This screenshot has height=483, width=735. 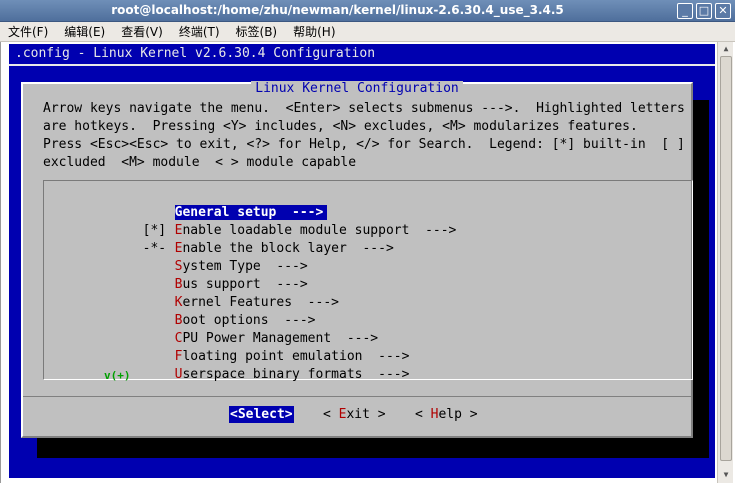 What do you see at coordinates (723, 11) in the screenshot?
I see `close-button: ✕` at bounding box center [723, 11].